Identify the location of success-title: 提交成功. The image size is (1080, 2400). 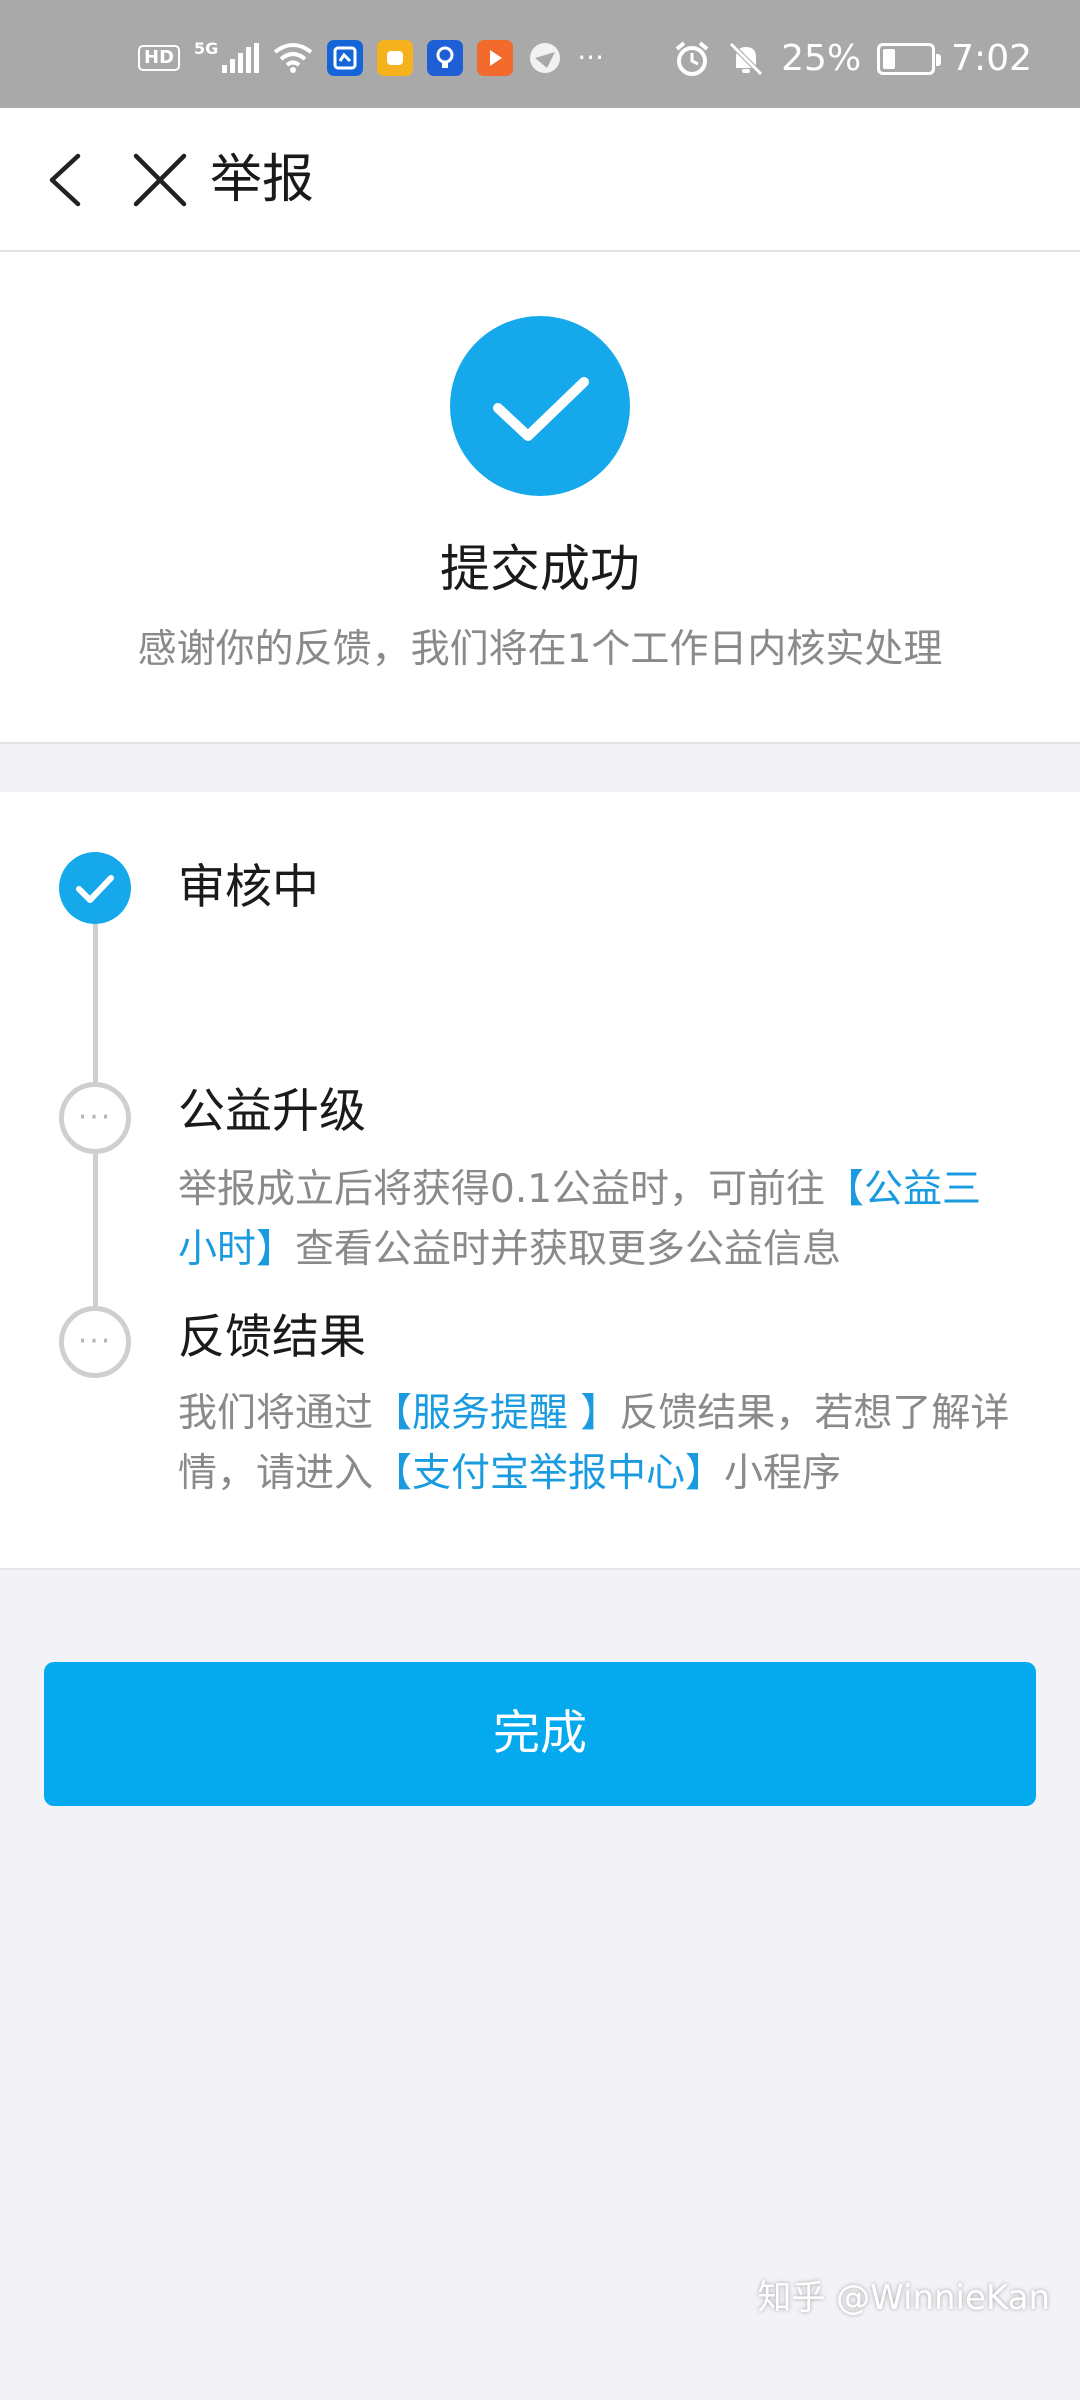
(540, 569).